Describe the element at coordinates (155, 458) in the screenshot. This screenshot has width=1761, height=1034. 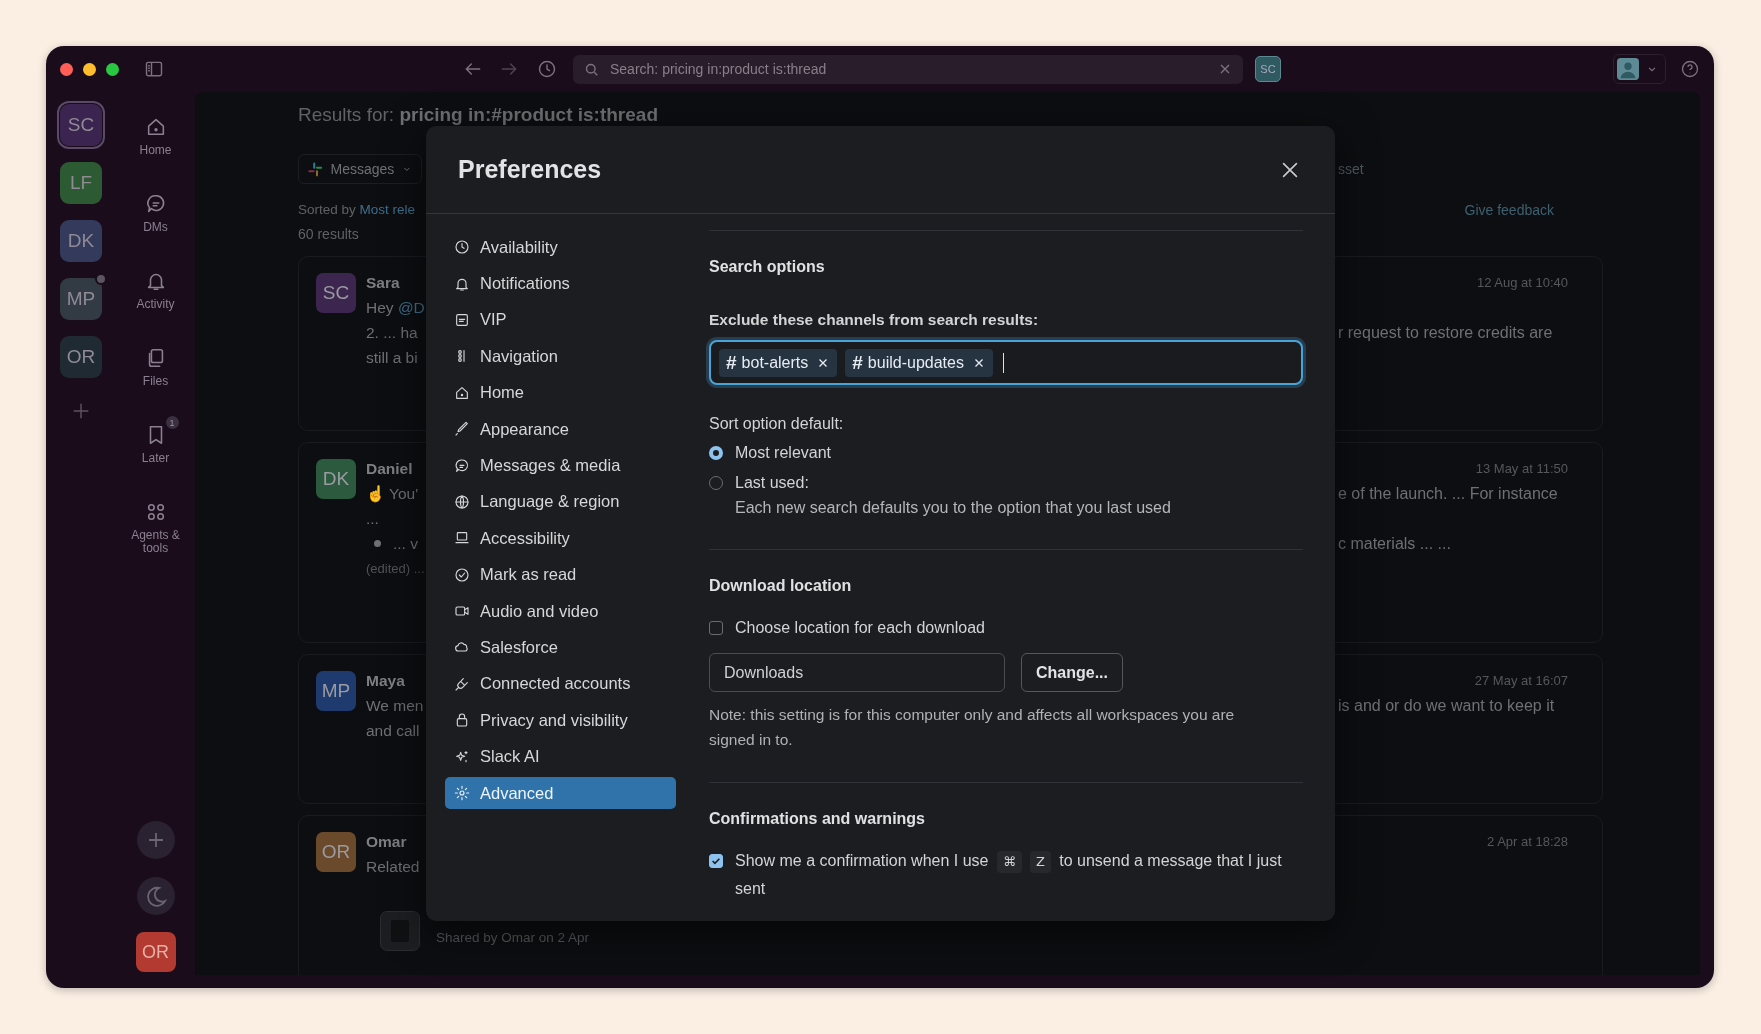
I see `nav-label: Later` at that location.